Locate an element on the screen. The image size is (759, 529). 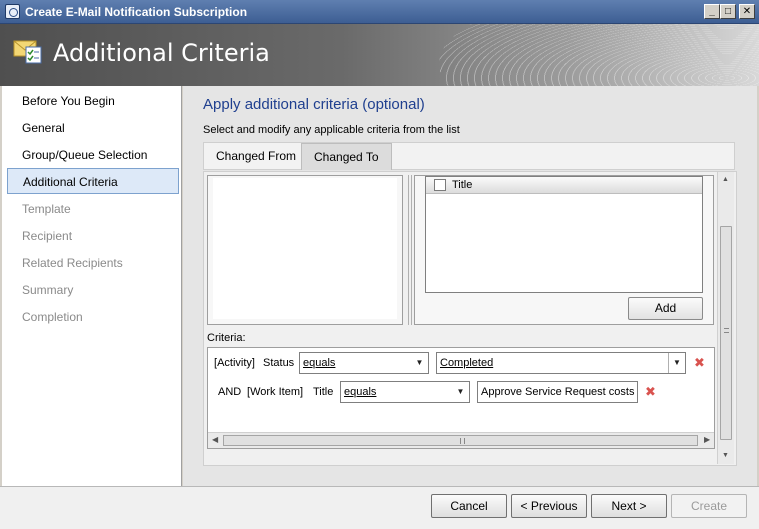
nav-item-completion: Completion is located at coordinates (52, 317).